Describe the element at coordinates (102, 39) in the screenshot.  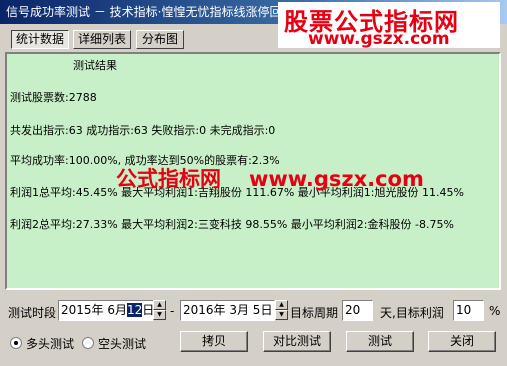
I see `tab-detail-list: 详细列表` at that location.